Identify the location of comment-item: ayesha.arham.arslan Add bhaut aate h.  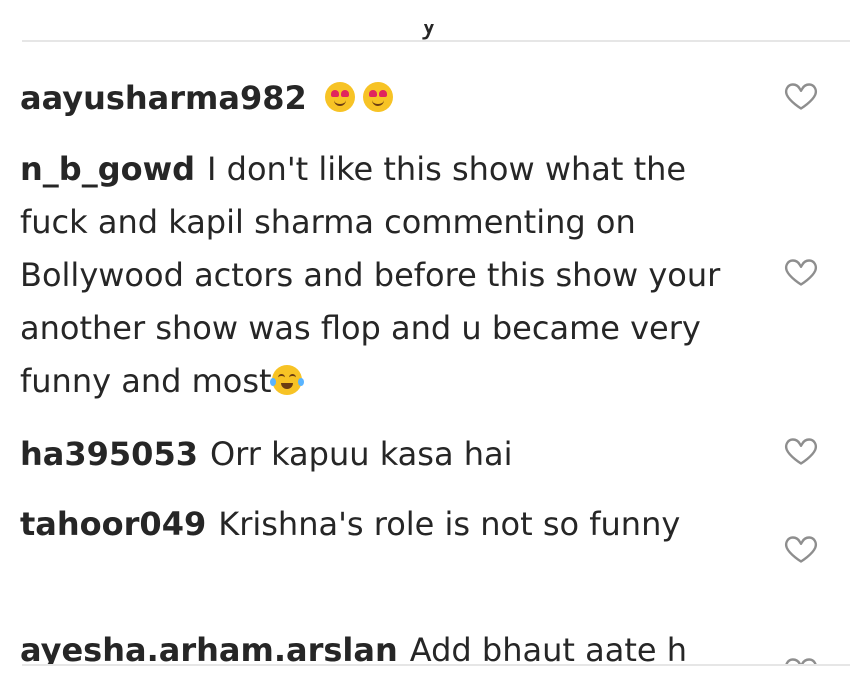
(435, 642).